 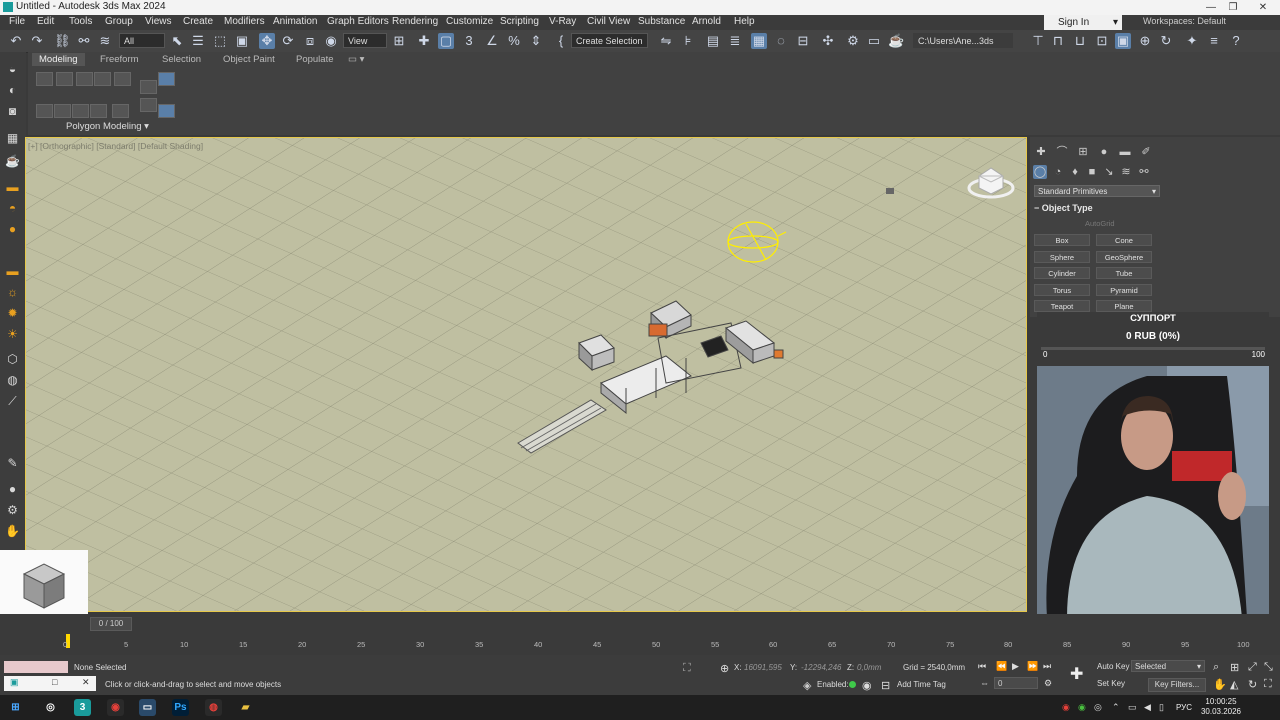 What do you see at coordinates (12, 271) in the screenshot?
I see `tape-icon: ▬` at bounding box center [12, 271].